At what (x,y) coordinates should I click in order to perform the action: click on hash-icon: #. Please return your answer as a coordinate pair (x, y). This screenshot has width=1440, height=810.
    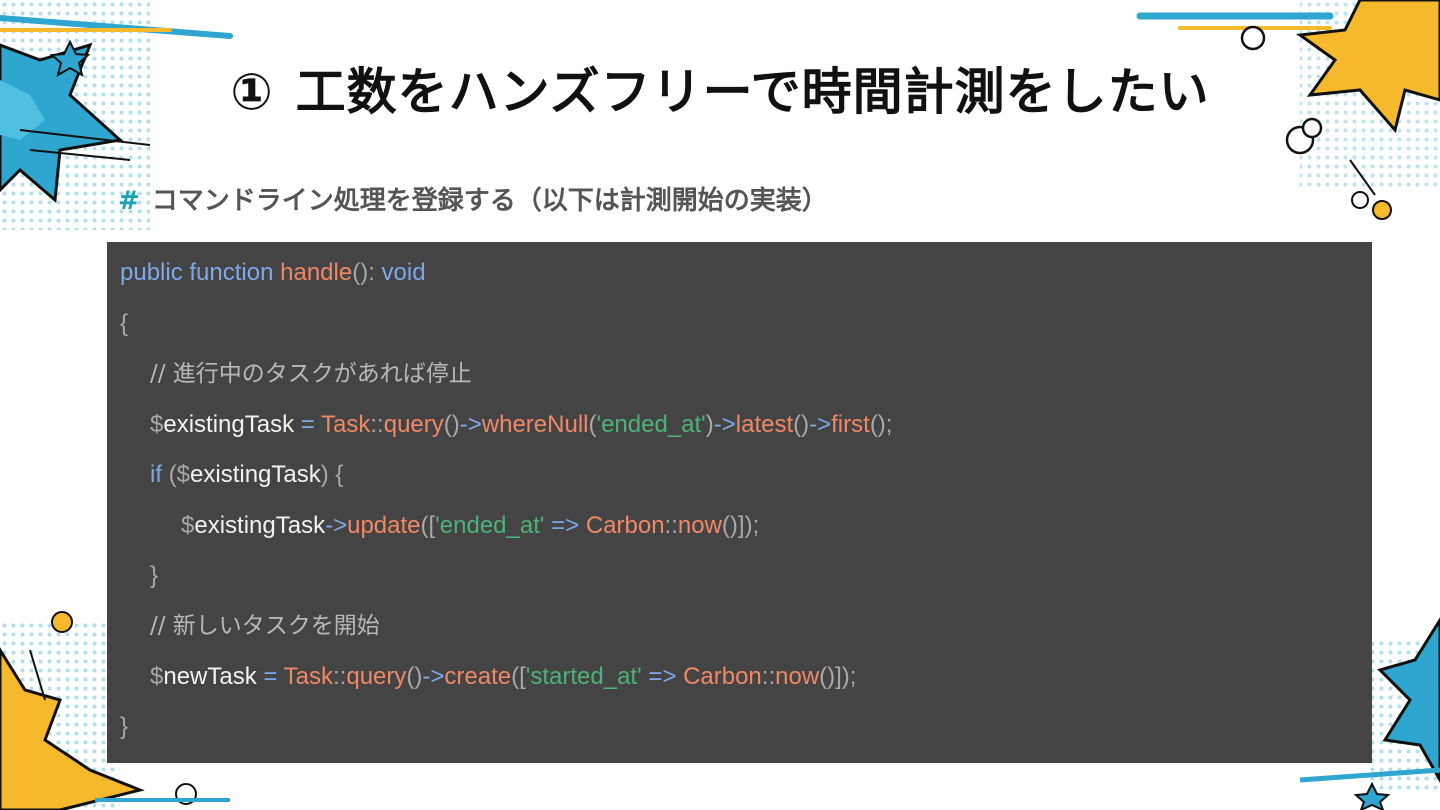
    Looking at the image, I should click on (129, 201).